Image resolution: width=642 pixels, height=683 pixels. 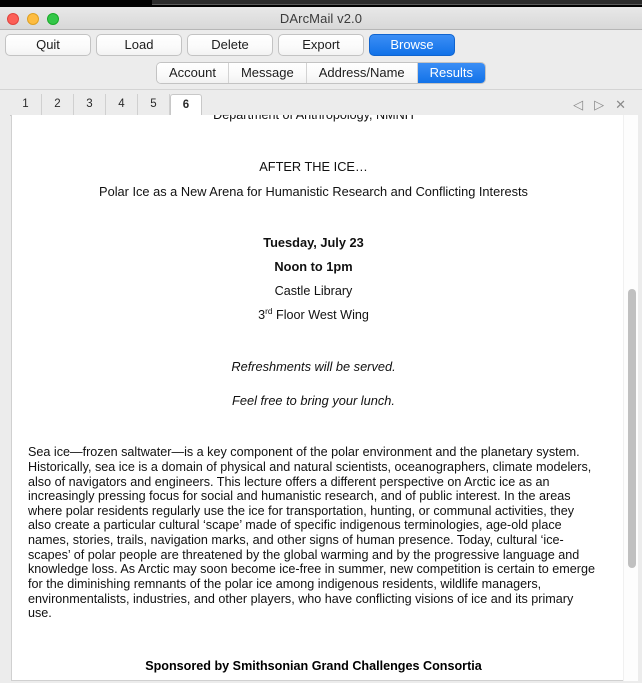 I want to click on section-tab-group: Account Message Address/Name Results, so click(x=321, y=73).